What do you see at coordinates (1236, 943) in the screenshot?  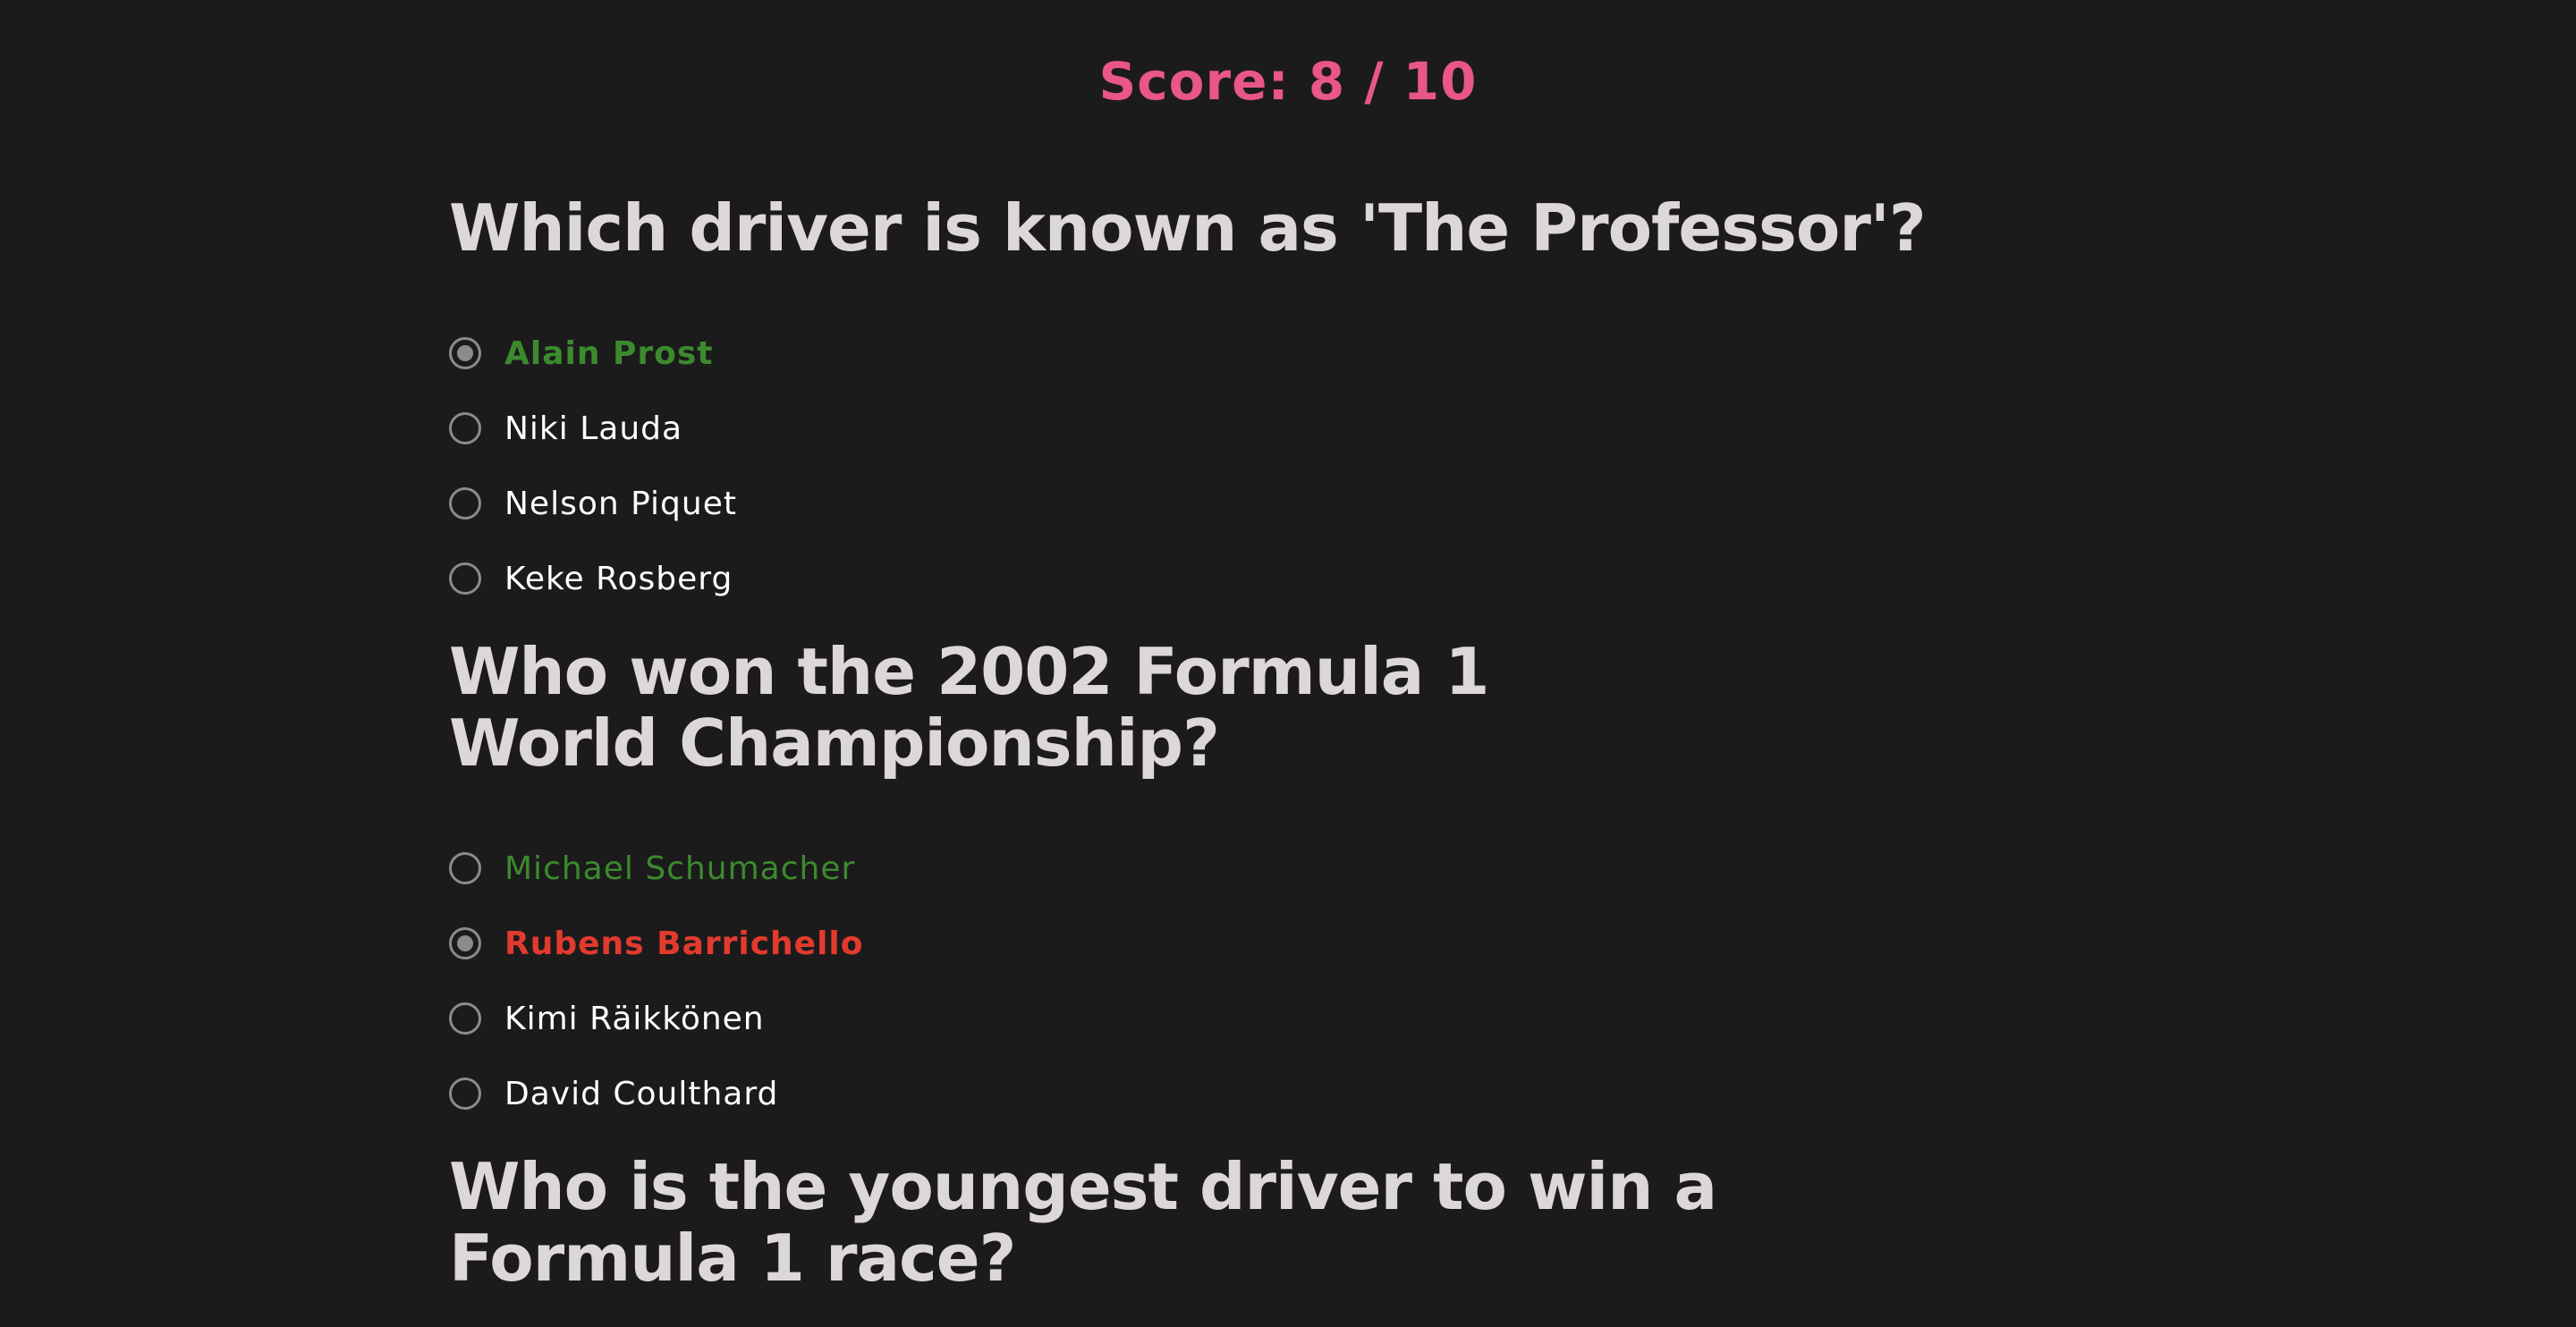 I see `answer-option: Rubens Barrichello` at bounding box center [1236, 943].